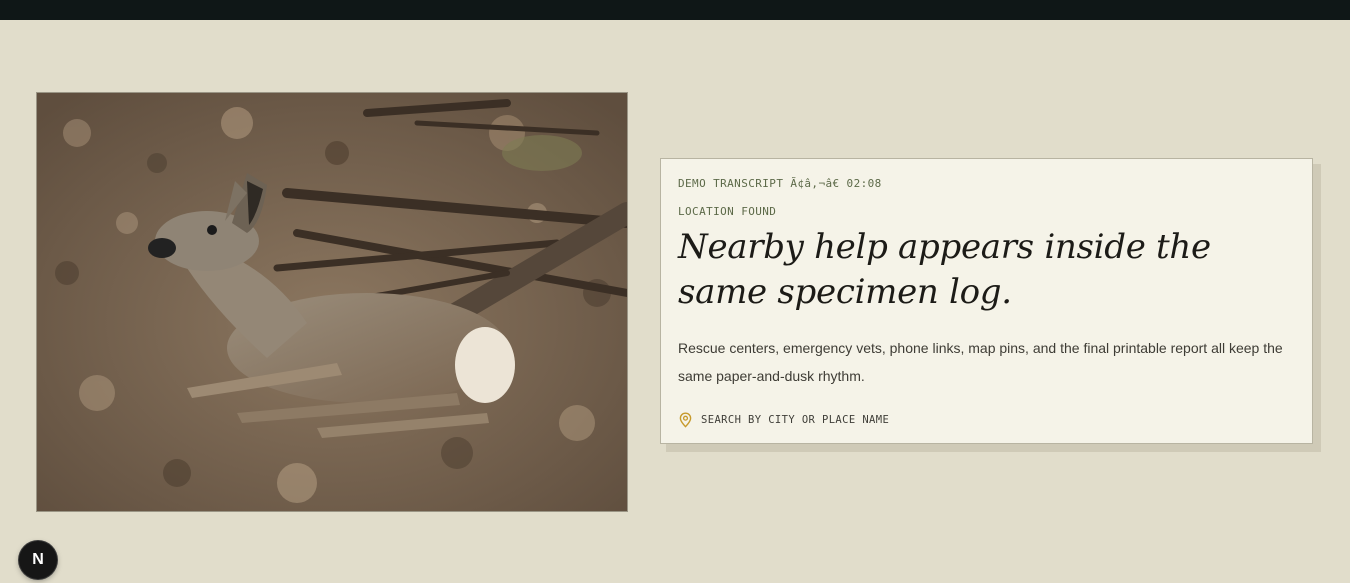 This screenshot has height=583, width=1350. What do you see at coordinates (780, 183) in the screenshot?
I see `transcript-kicker: DEMO TRANSCRIPT Ã¢â‚¬â€ 02:08` at bounding box center [780, 183].